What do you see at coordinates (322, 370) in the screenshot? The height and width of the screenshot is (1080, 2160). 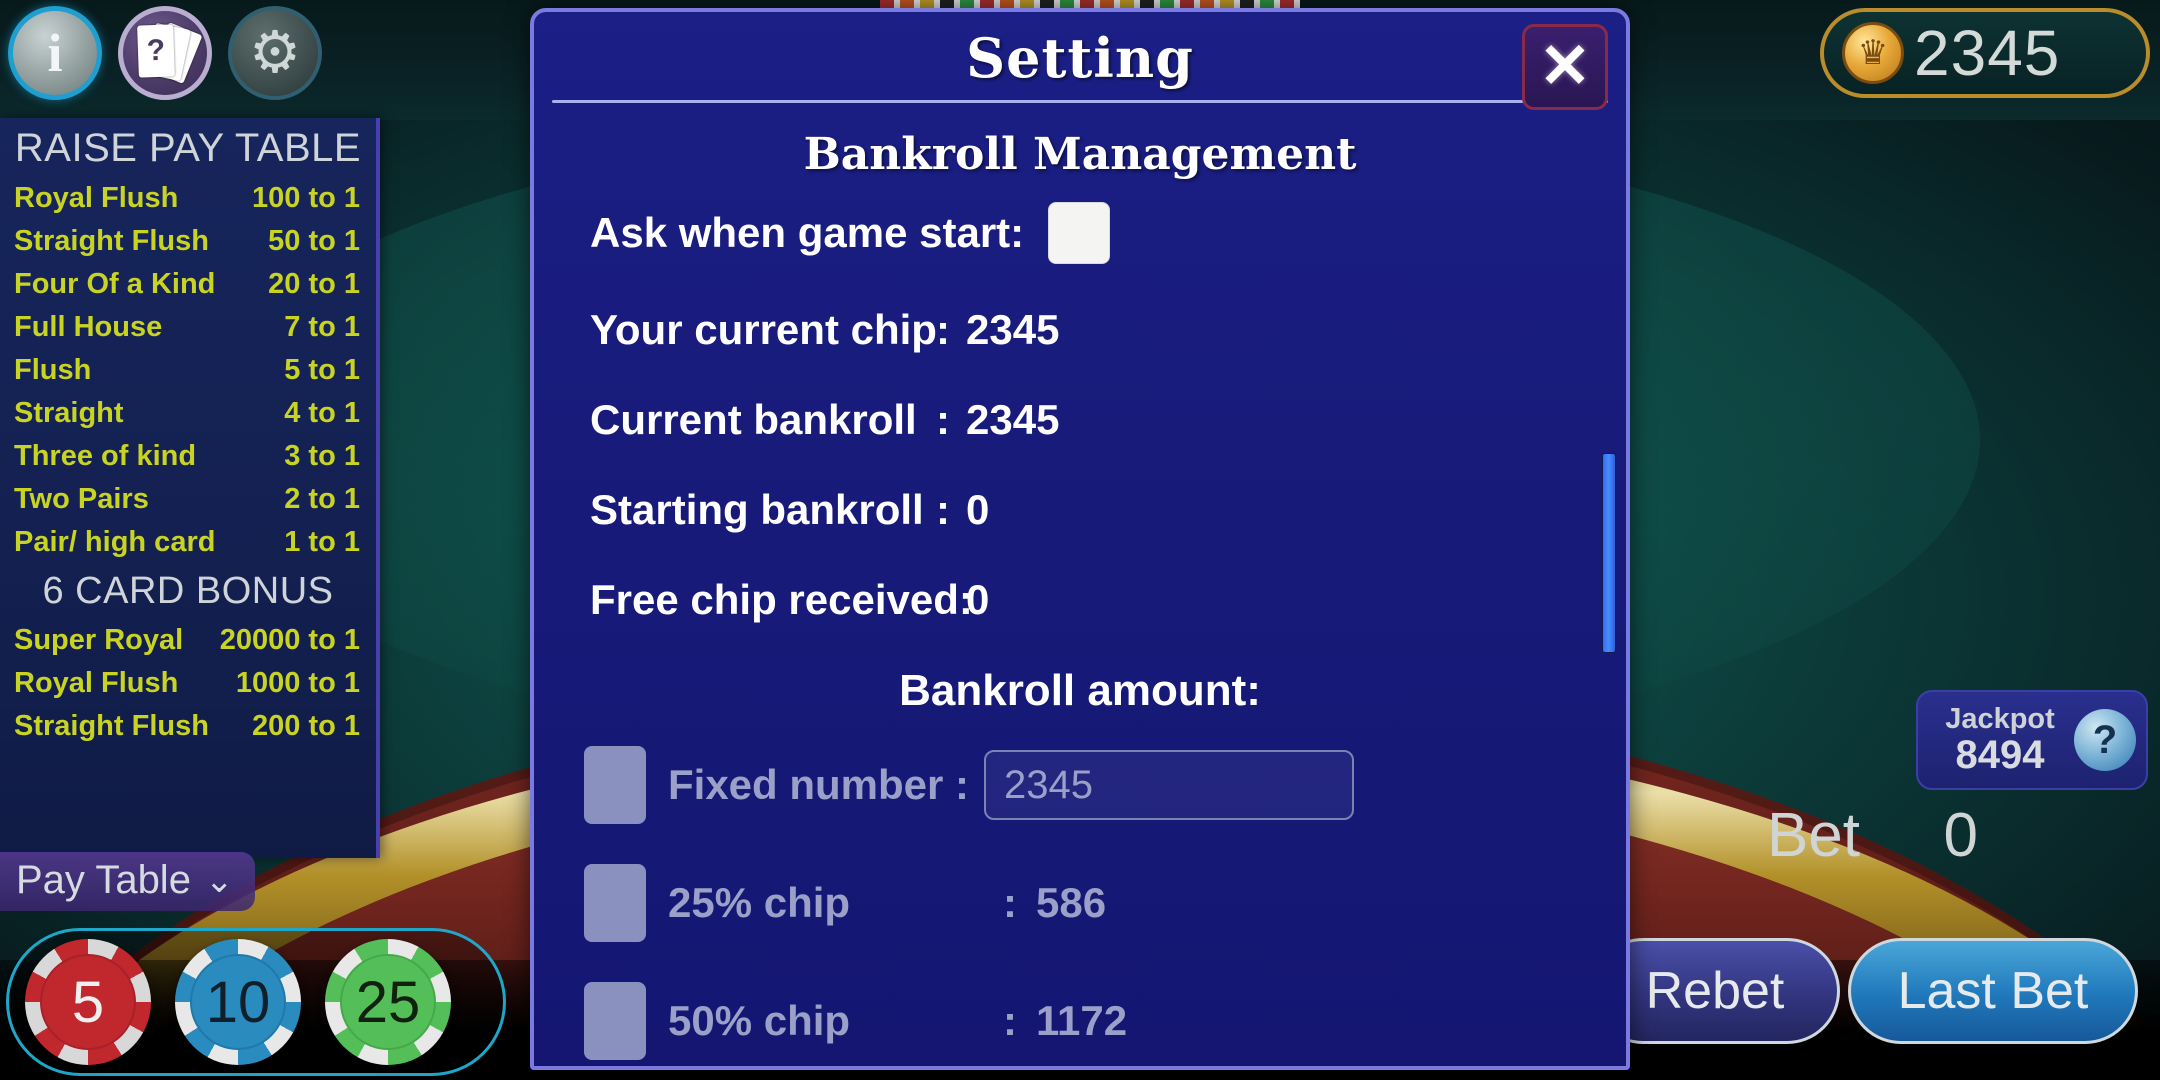 I see `hand-payout: 5 to 1` at bounding box center [322, 370].